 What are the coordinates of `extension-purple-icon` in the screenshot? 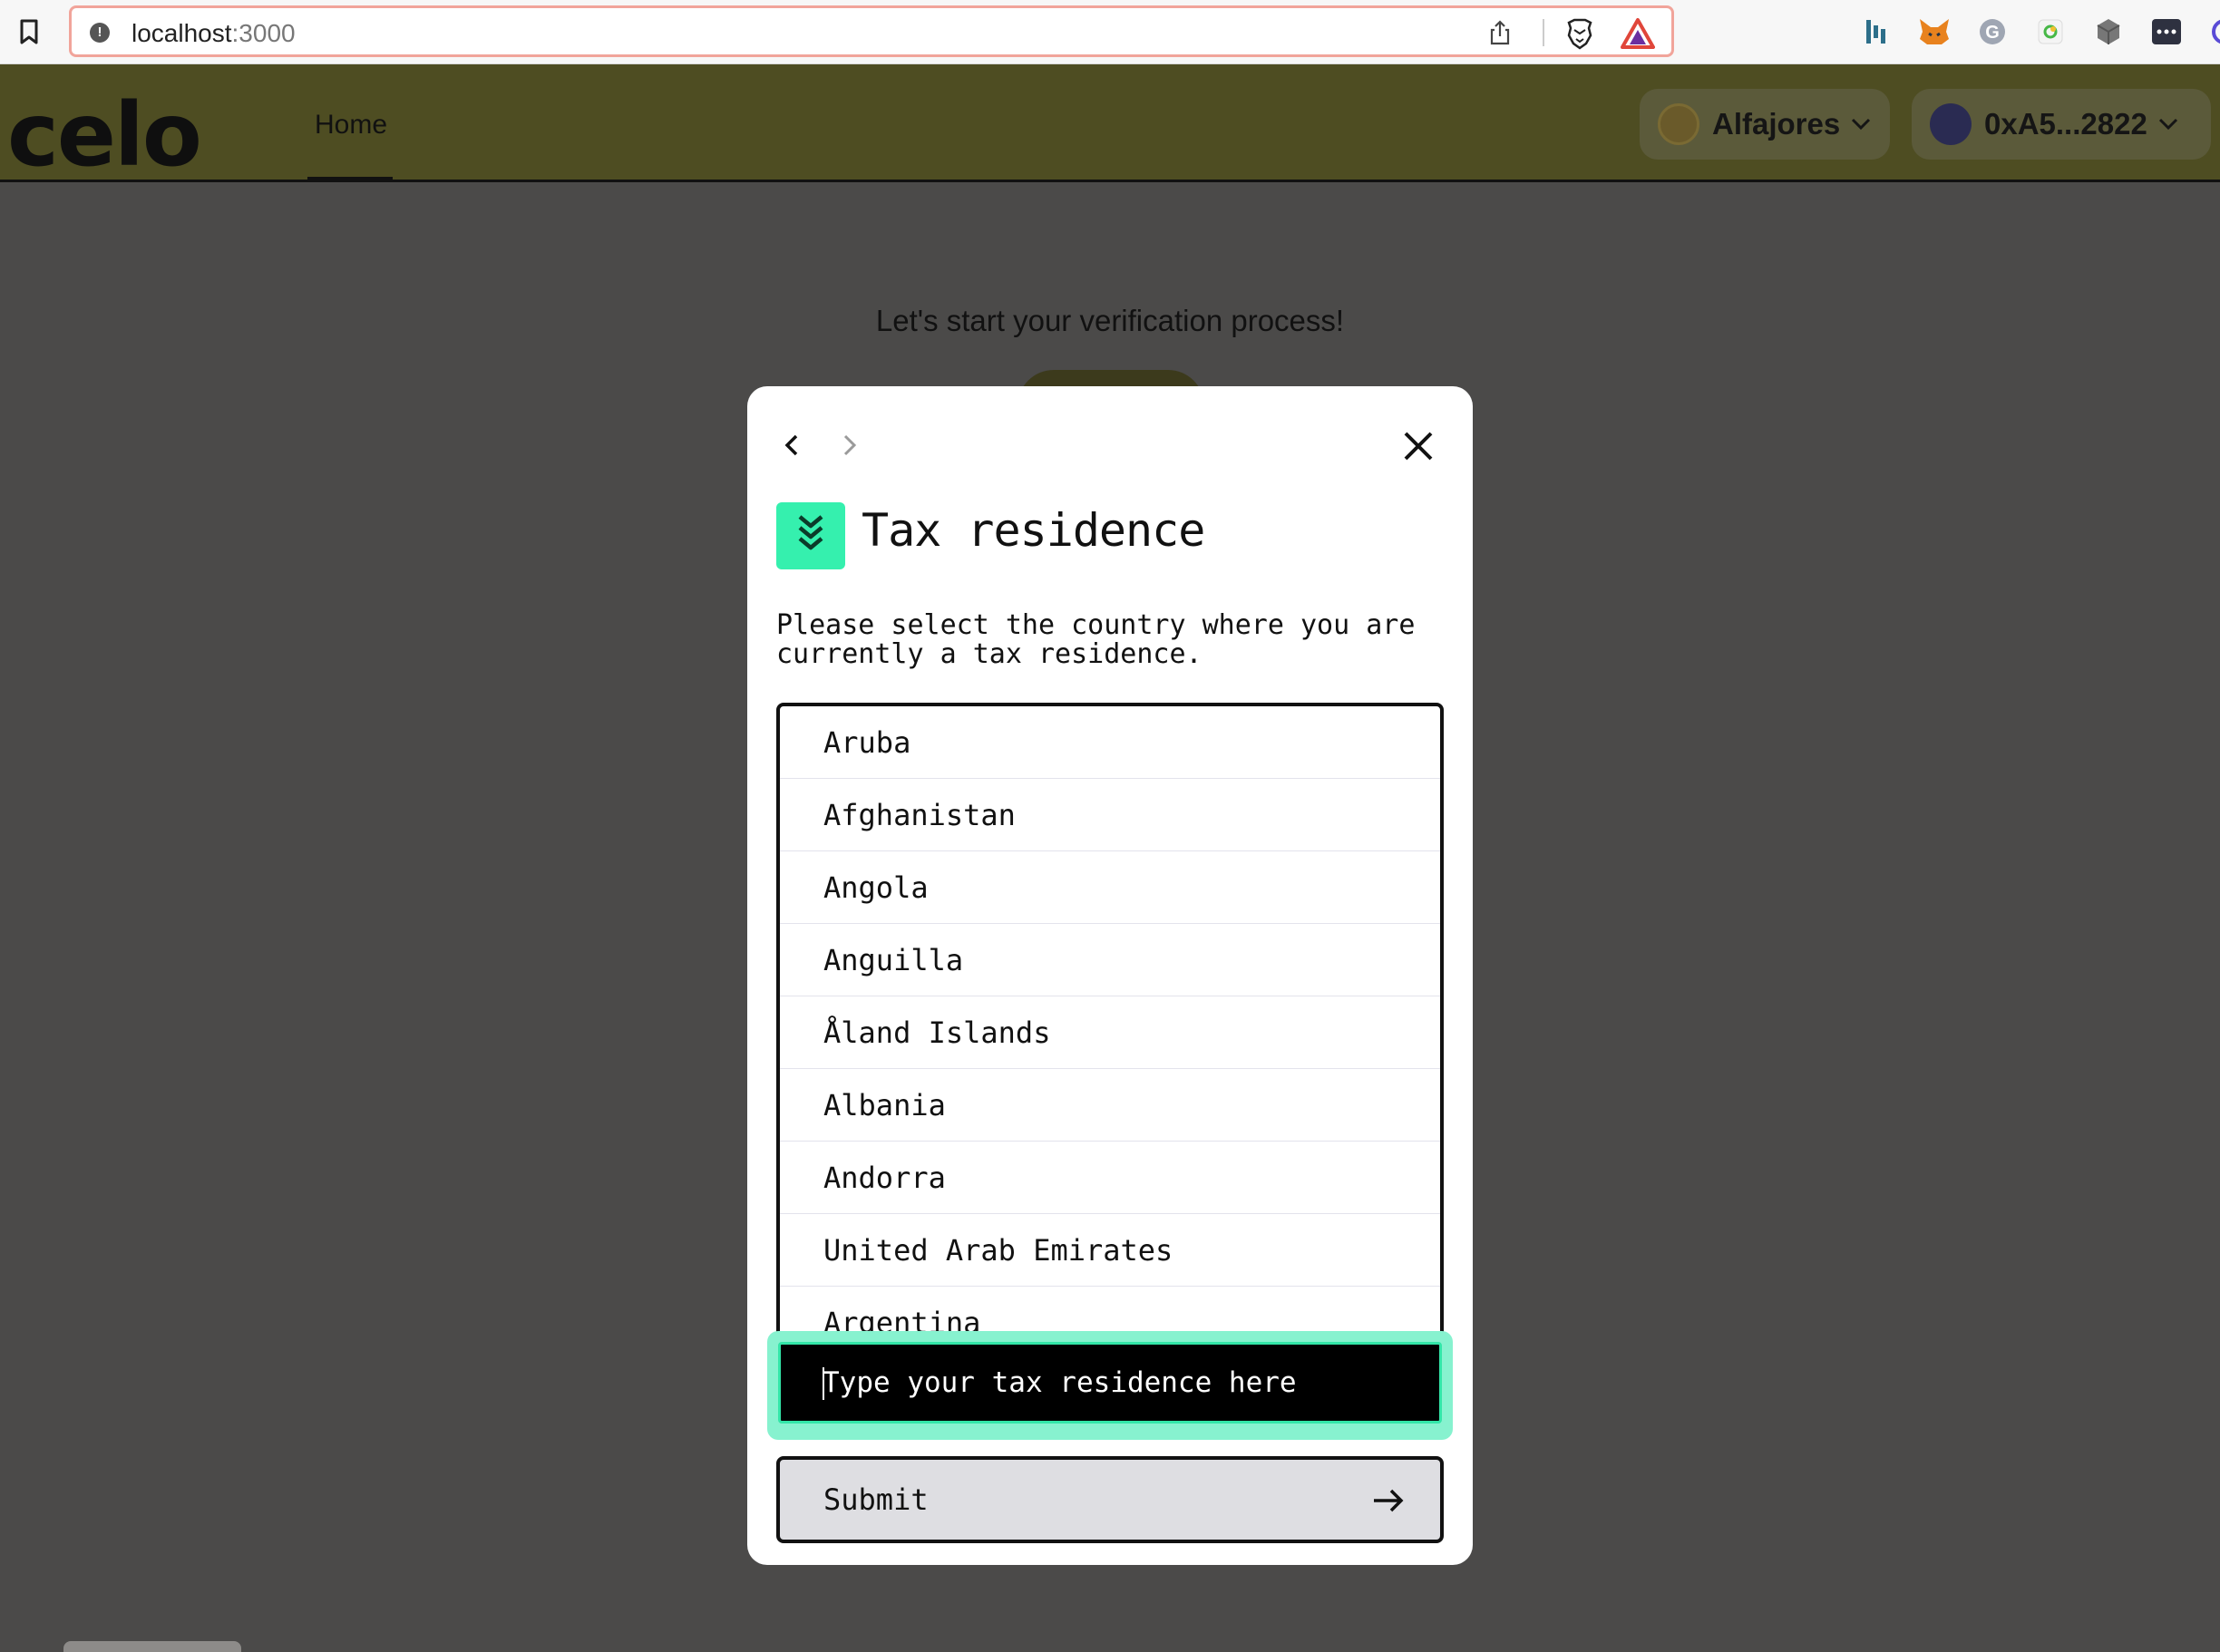 It's located at (2213, 32).